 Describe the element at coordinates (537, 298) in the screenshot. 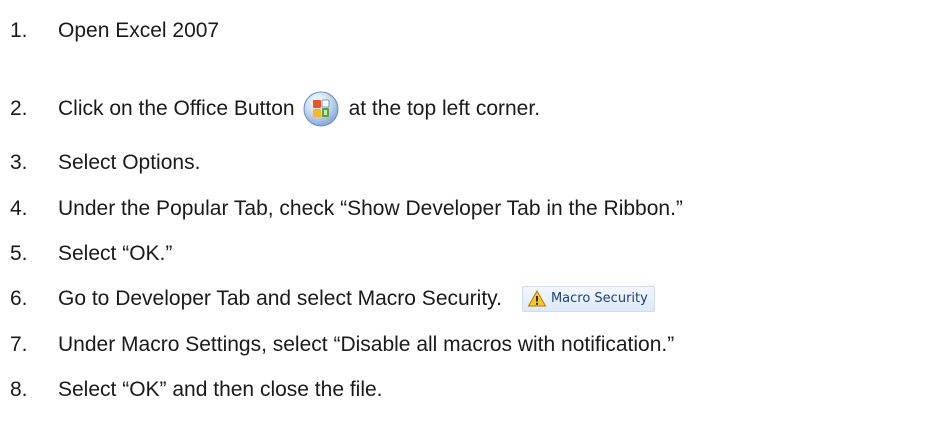

I see `warning-shield-icon` at that location.